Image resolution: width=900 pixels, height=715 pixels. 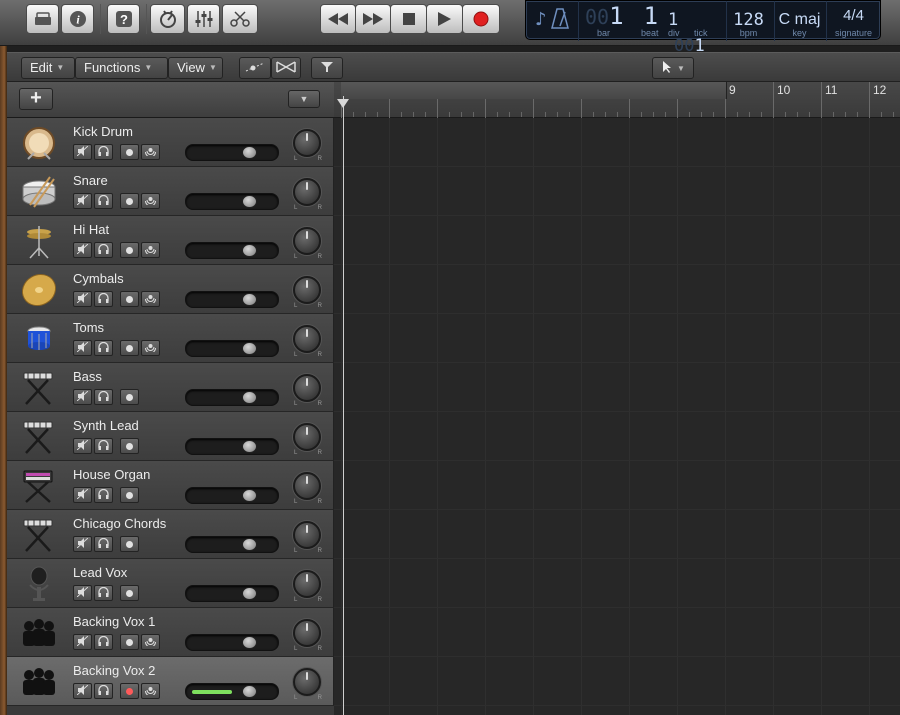 I want to click on track-header: Kick Drum L R, so click(x=170, y=142).